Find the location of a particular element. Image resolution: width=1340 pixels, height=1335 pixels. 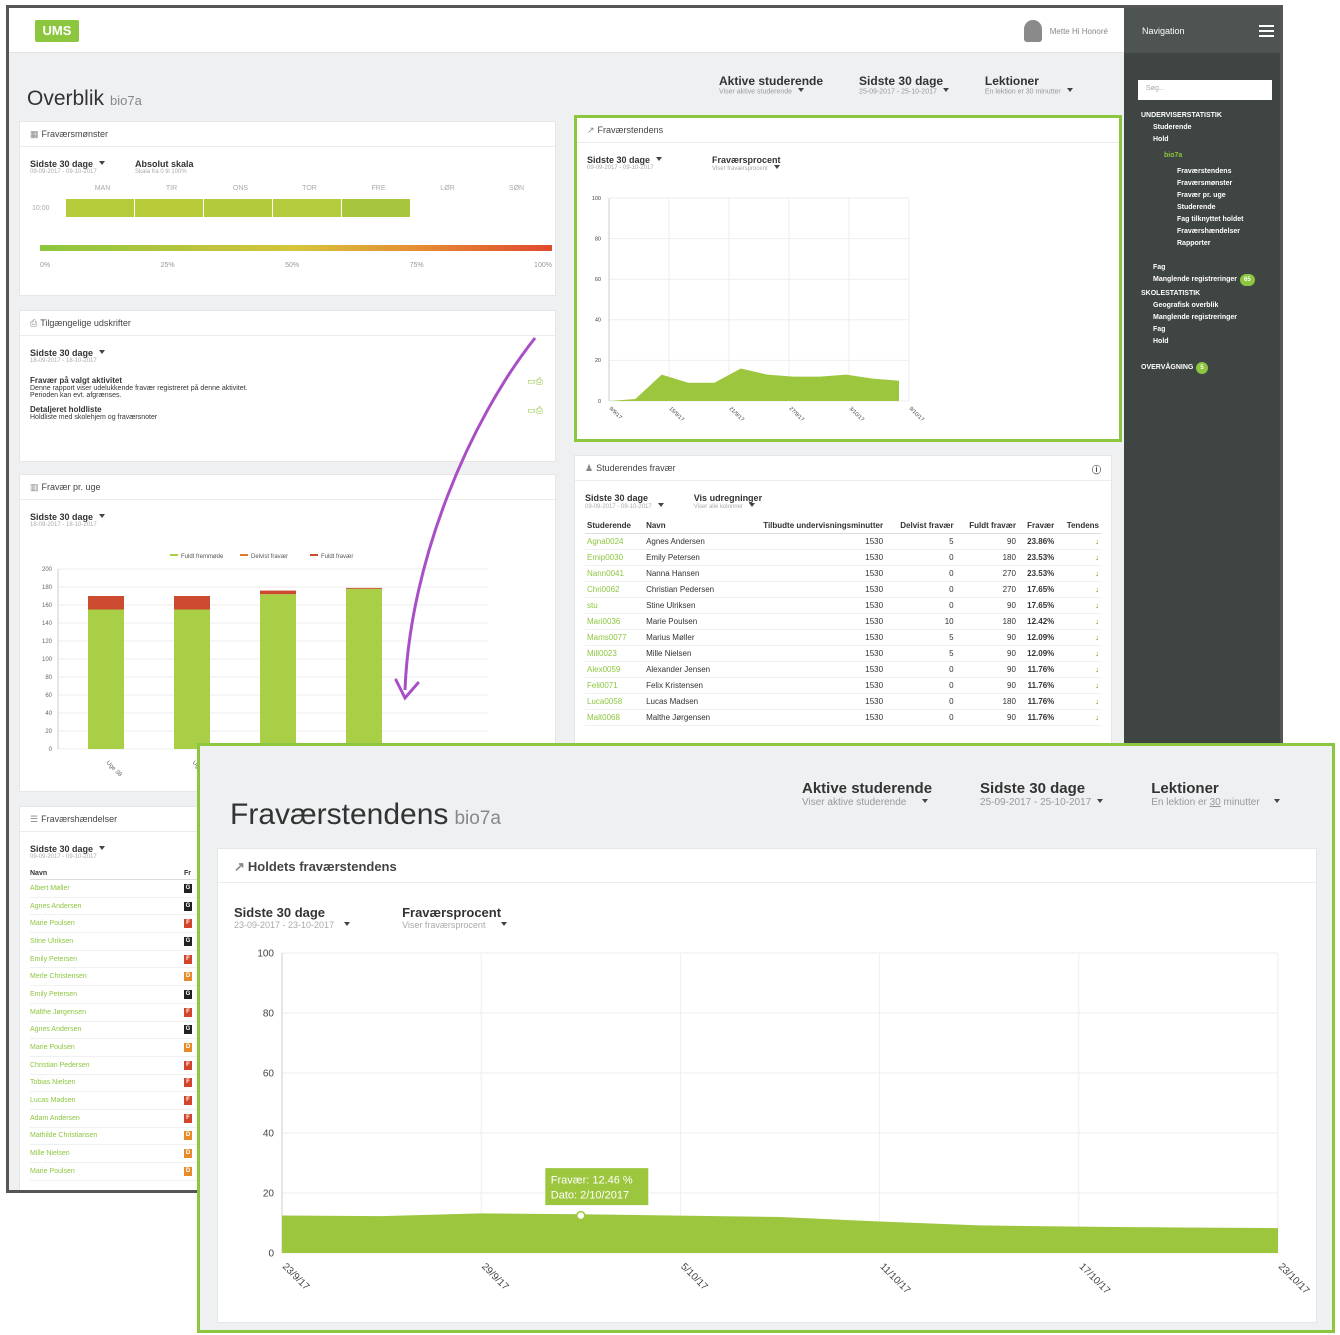

highlight-point is located at coordinates (581, 1215).